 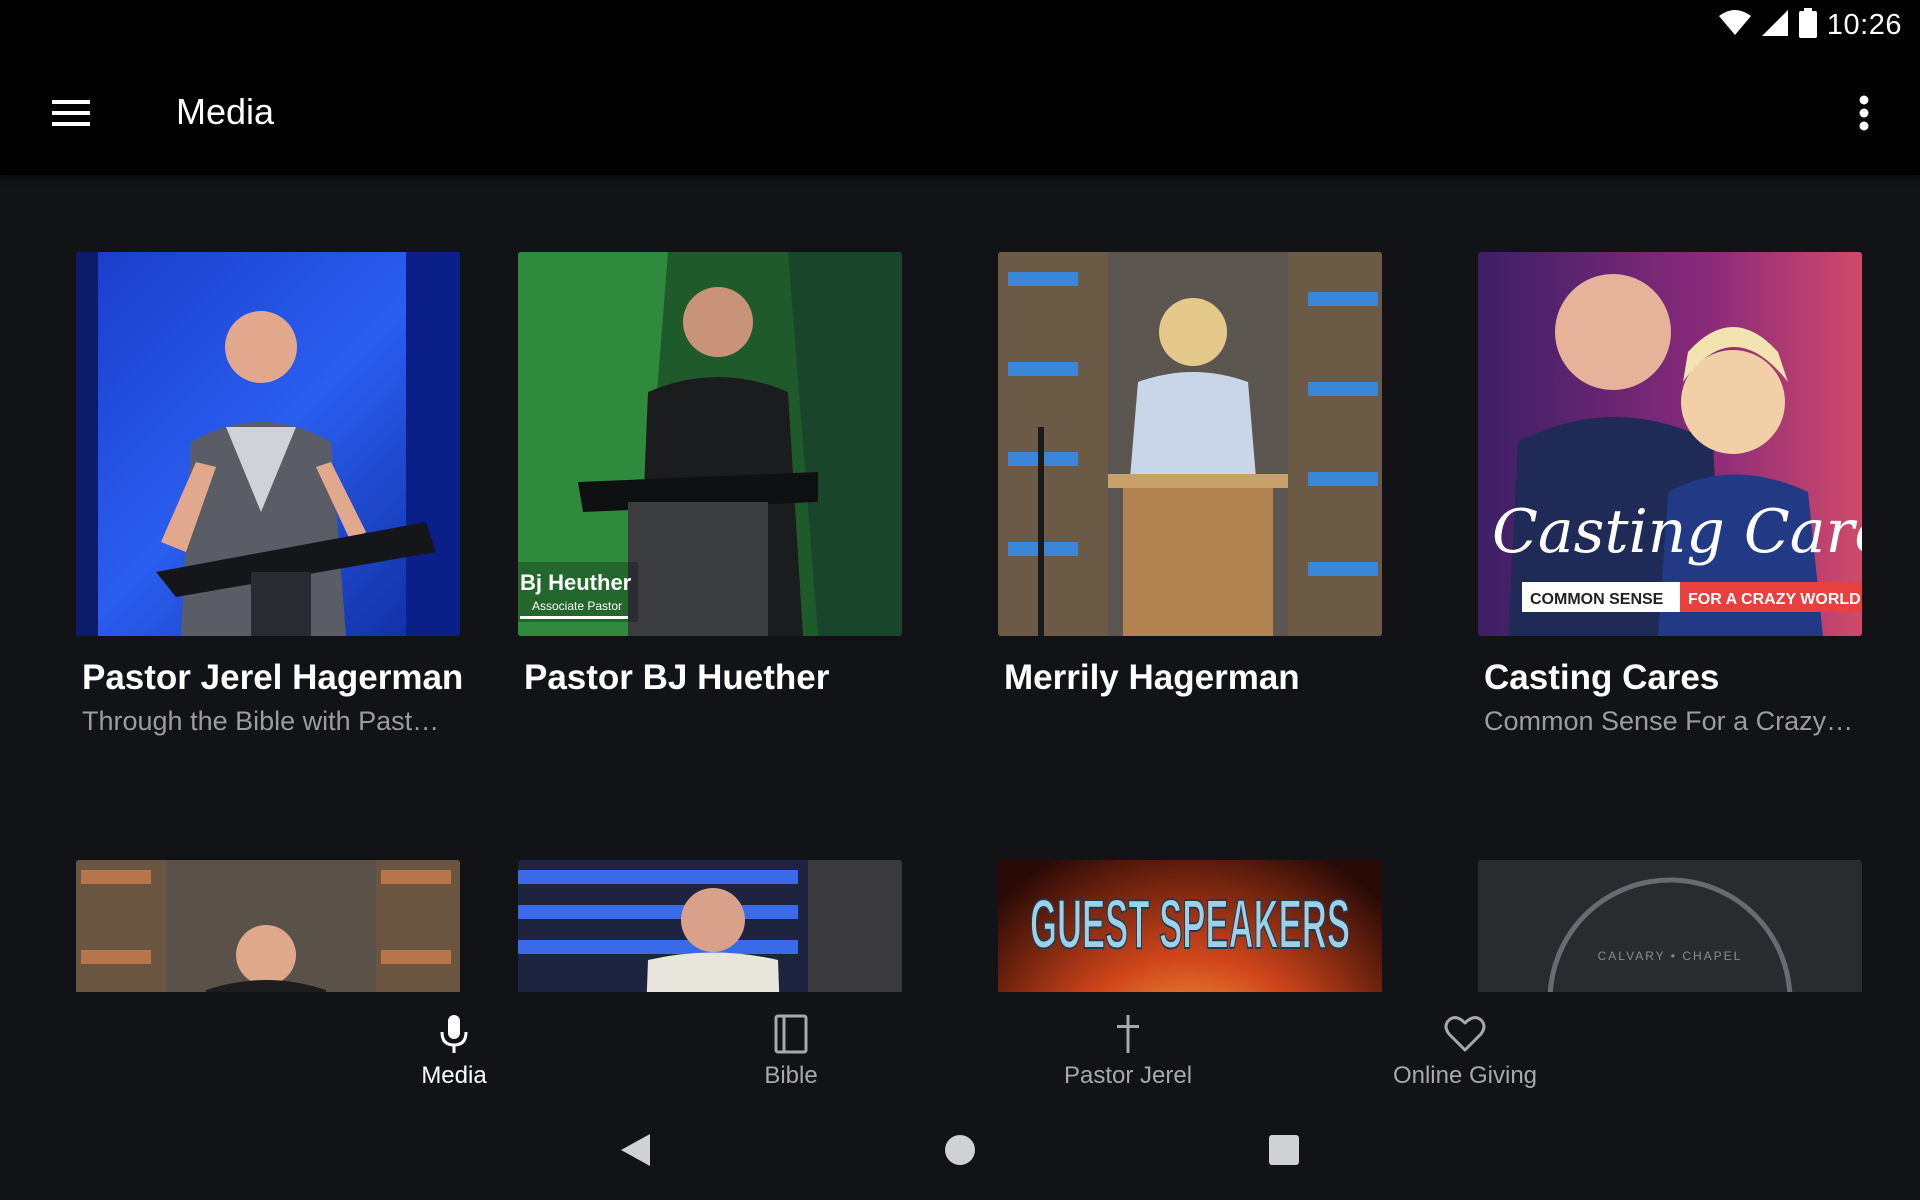 I want to click on thumbnail-role-overlay: Associate Pastor, so click(x=577, y=606).